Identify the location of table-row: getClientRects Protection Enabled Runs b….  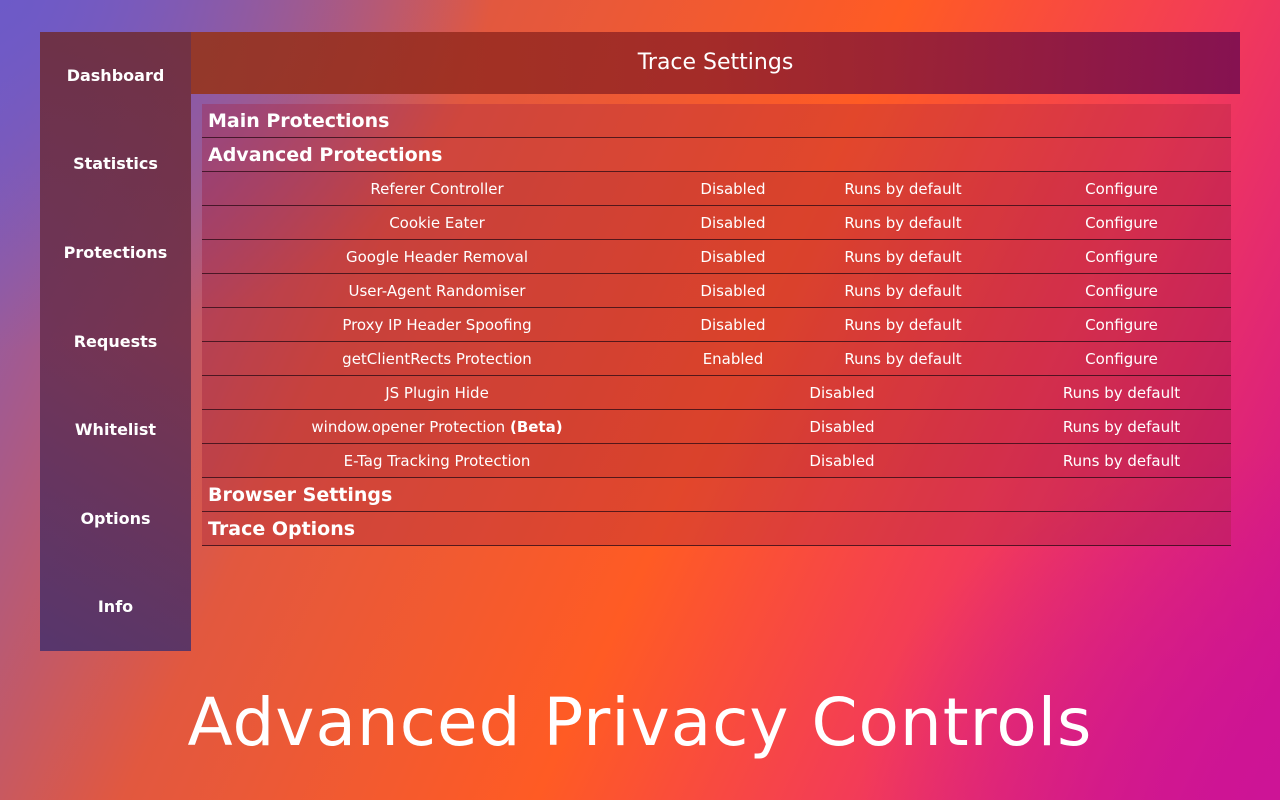
(716, 359).